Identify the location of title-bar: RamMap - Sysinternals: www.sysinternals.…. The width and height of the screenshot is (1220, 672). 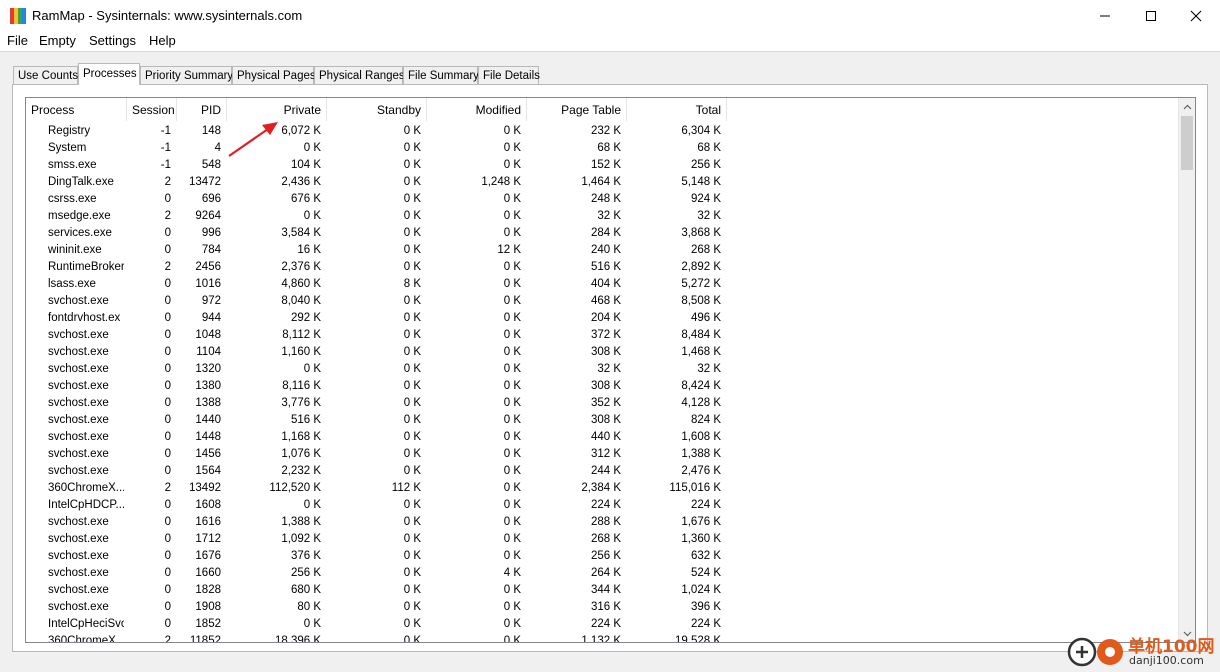
(610, 15).